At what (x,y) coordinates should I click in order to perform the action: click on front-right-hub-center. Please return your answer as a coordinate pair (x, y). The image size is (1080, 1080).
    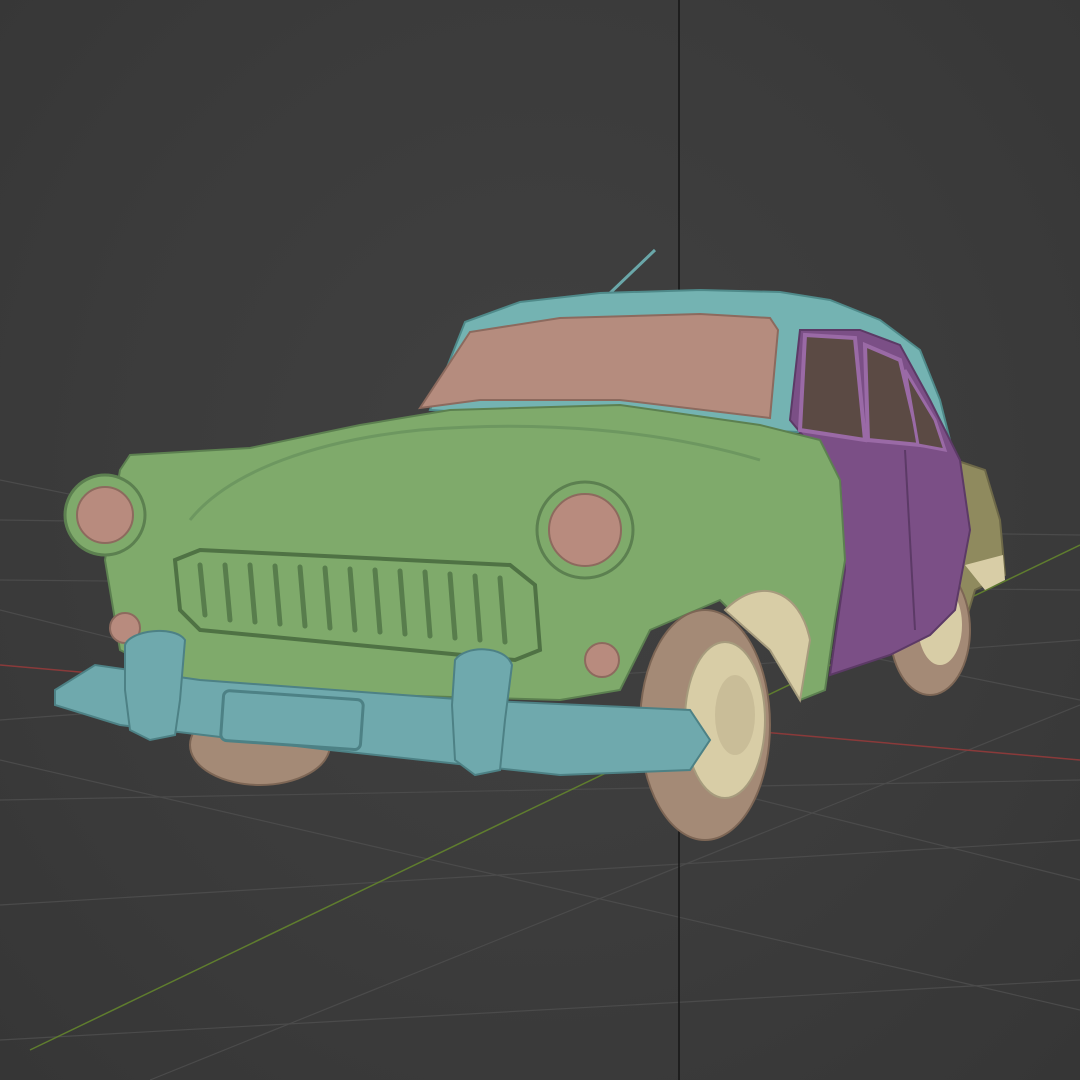
    Looking at the image, I should click on (735, 715).